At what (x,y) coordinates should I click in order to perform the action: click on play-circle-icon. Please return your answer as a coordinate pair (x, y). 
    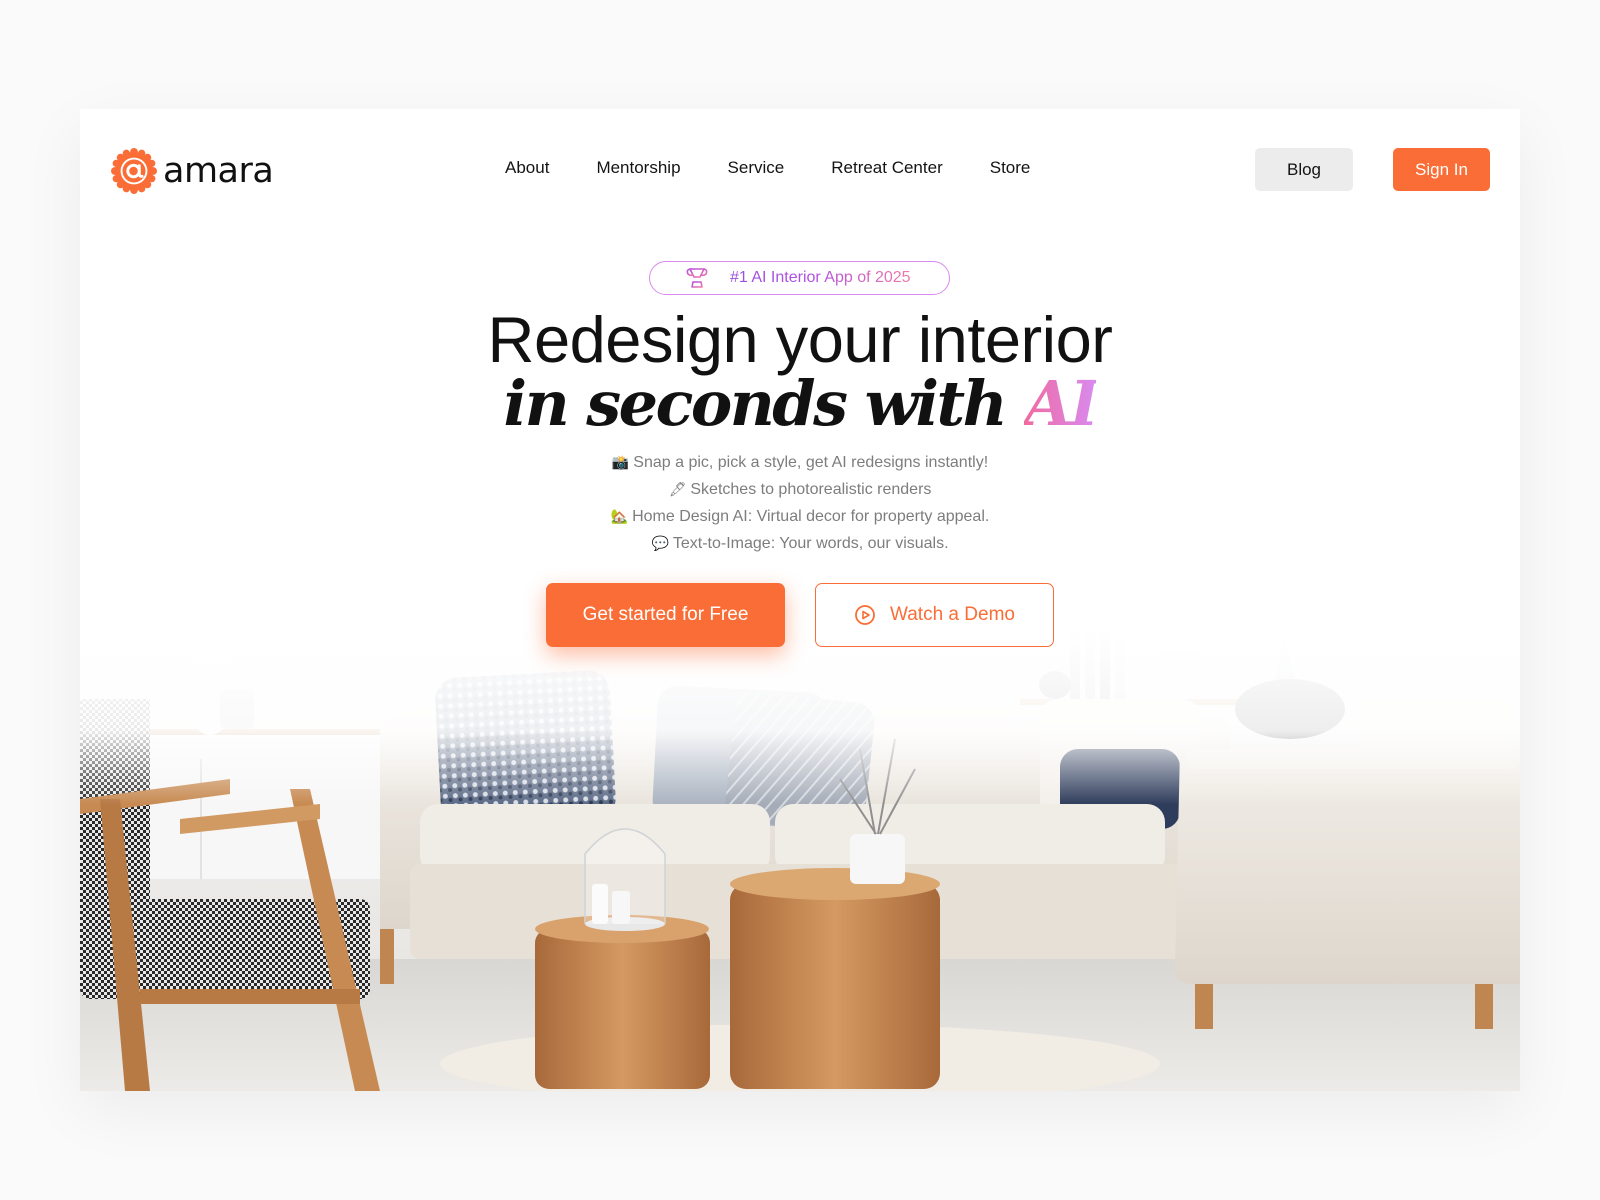
    Looking at the image, I should click on (865, 615).